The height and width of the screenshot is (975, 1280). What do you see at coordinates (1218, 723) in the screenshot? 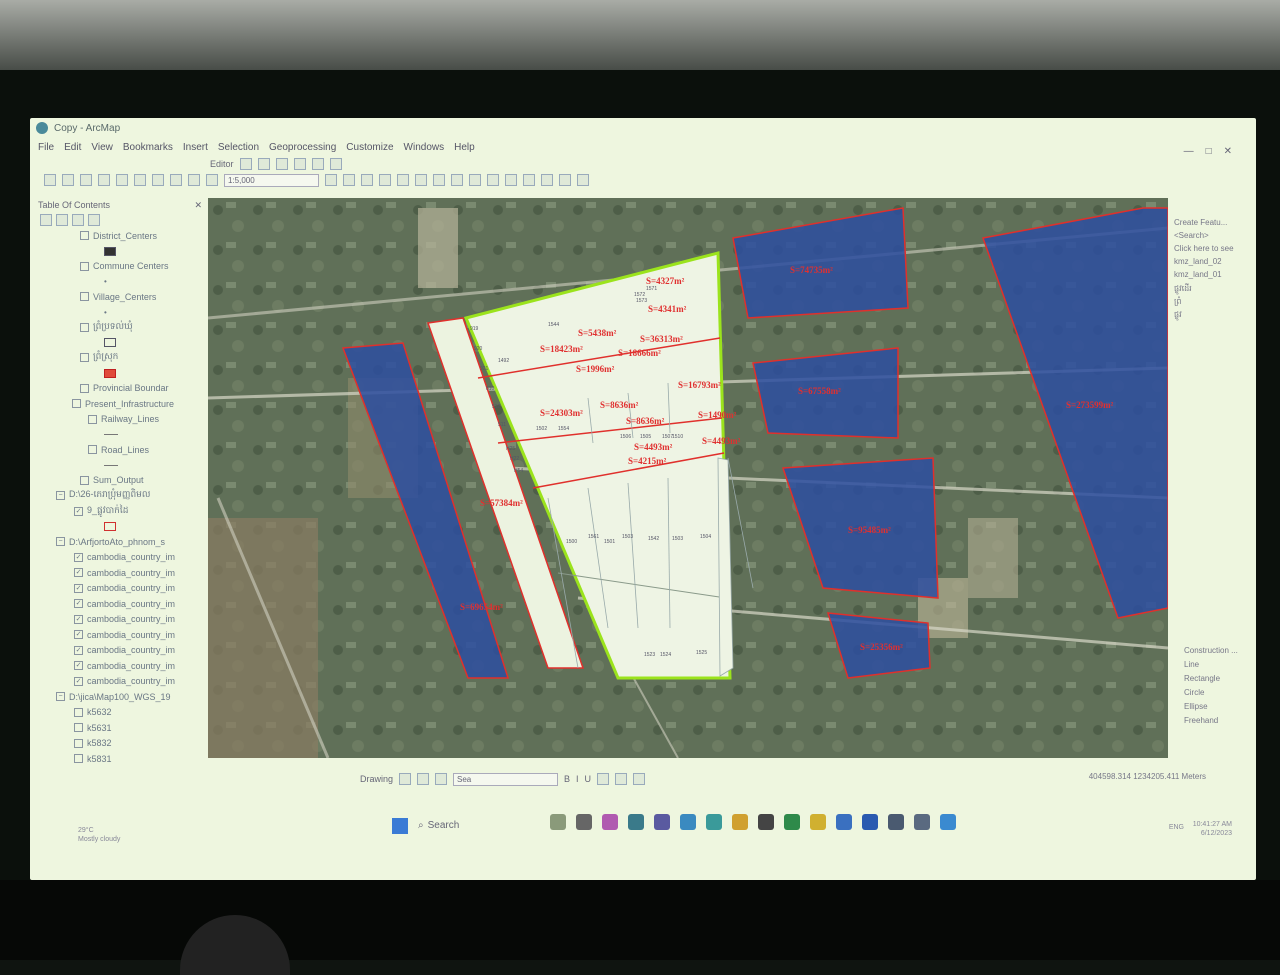
I see `tool-freehand: Freehand` at bounding box center [1218, 723].